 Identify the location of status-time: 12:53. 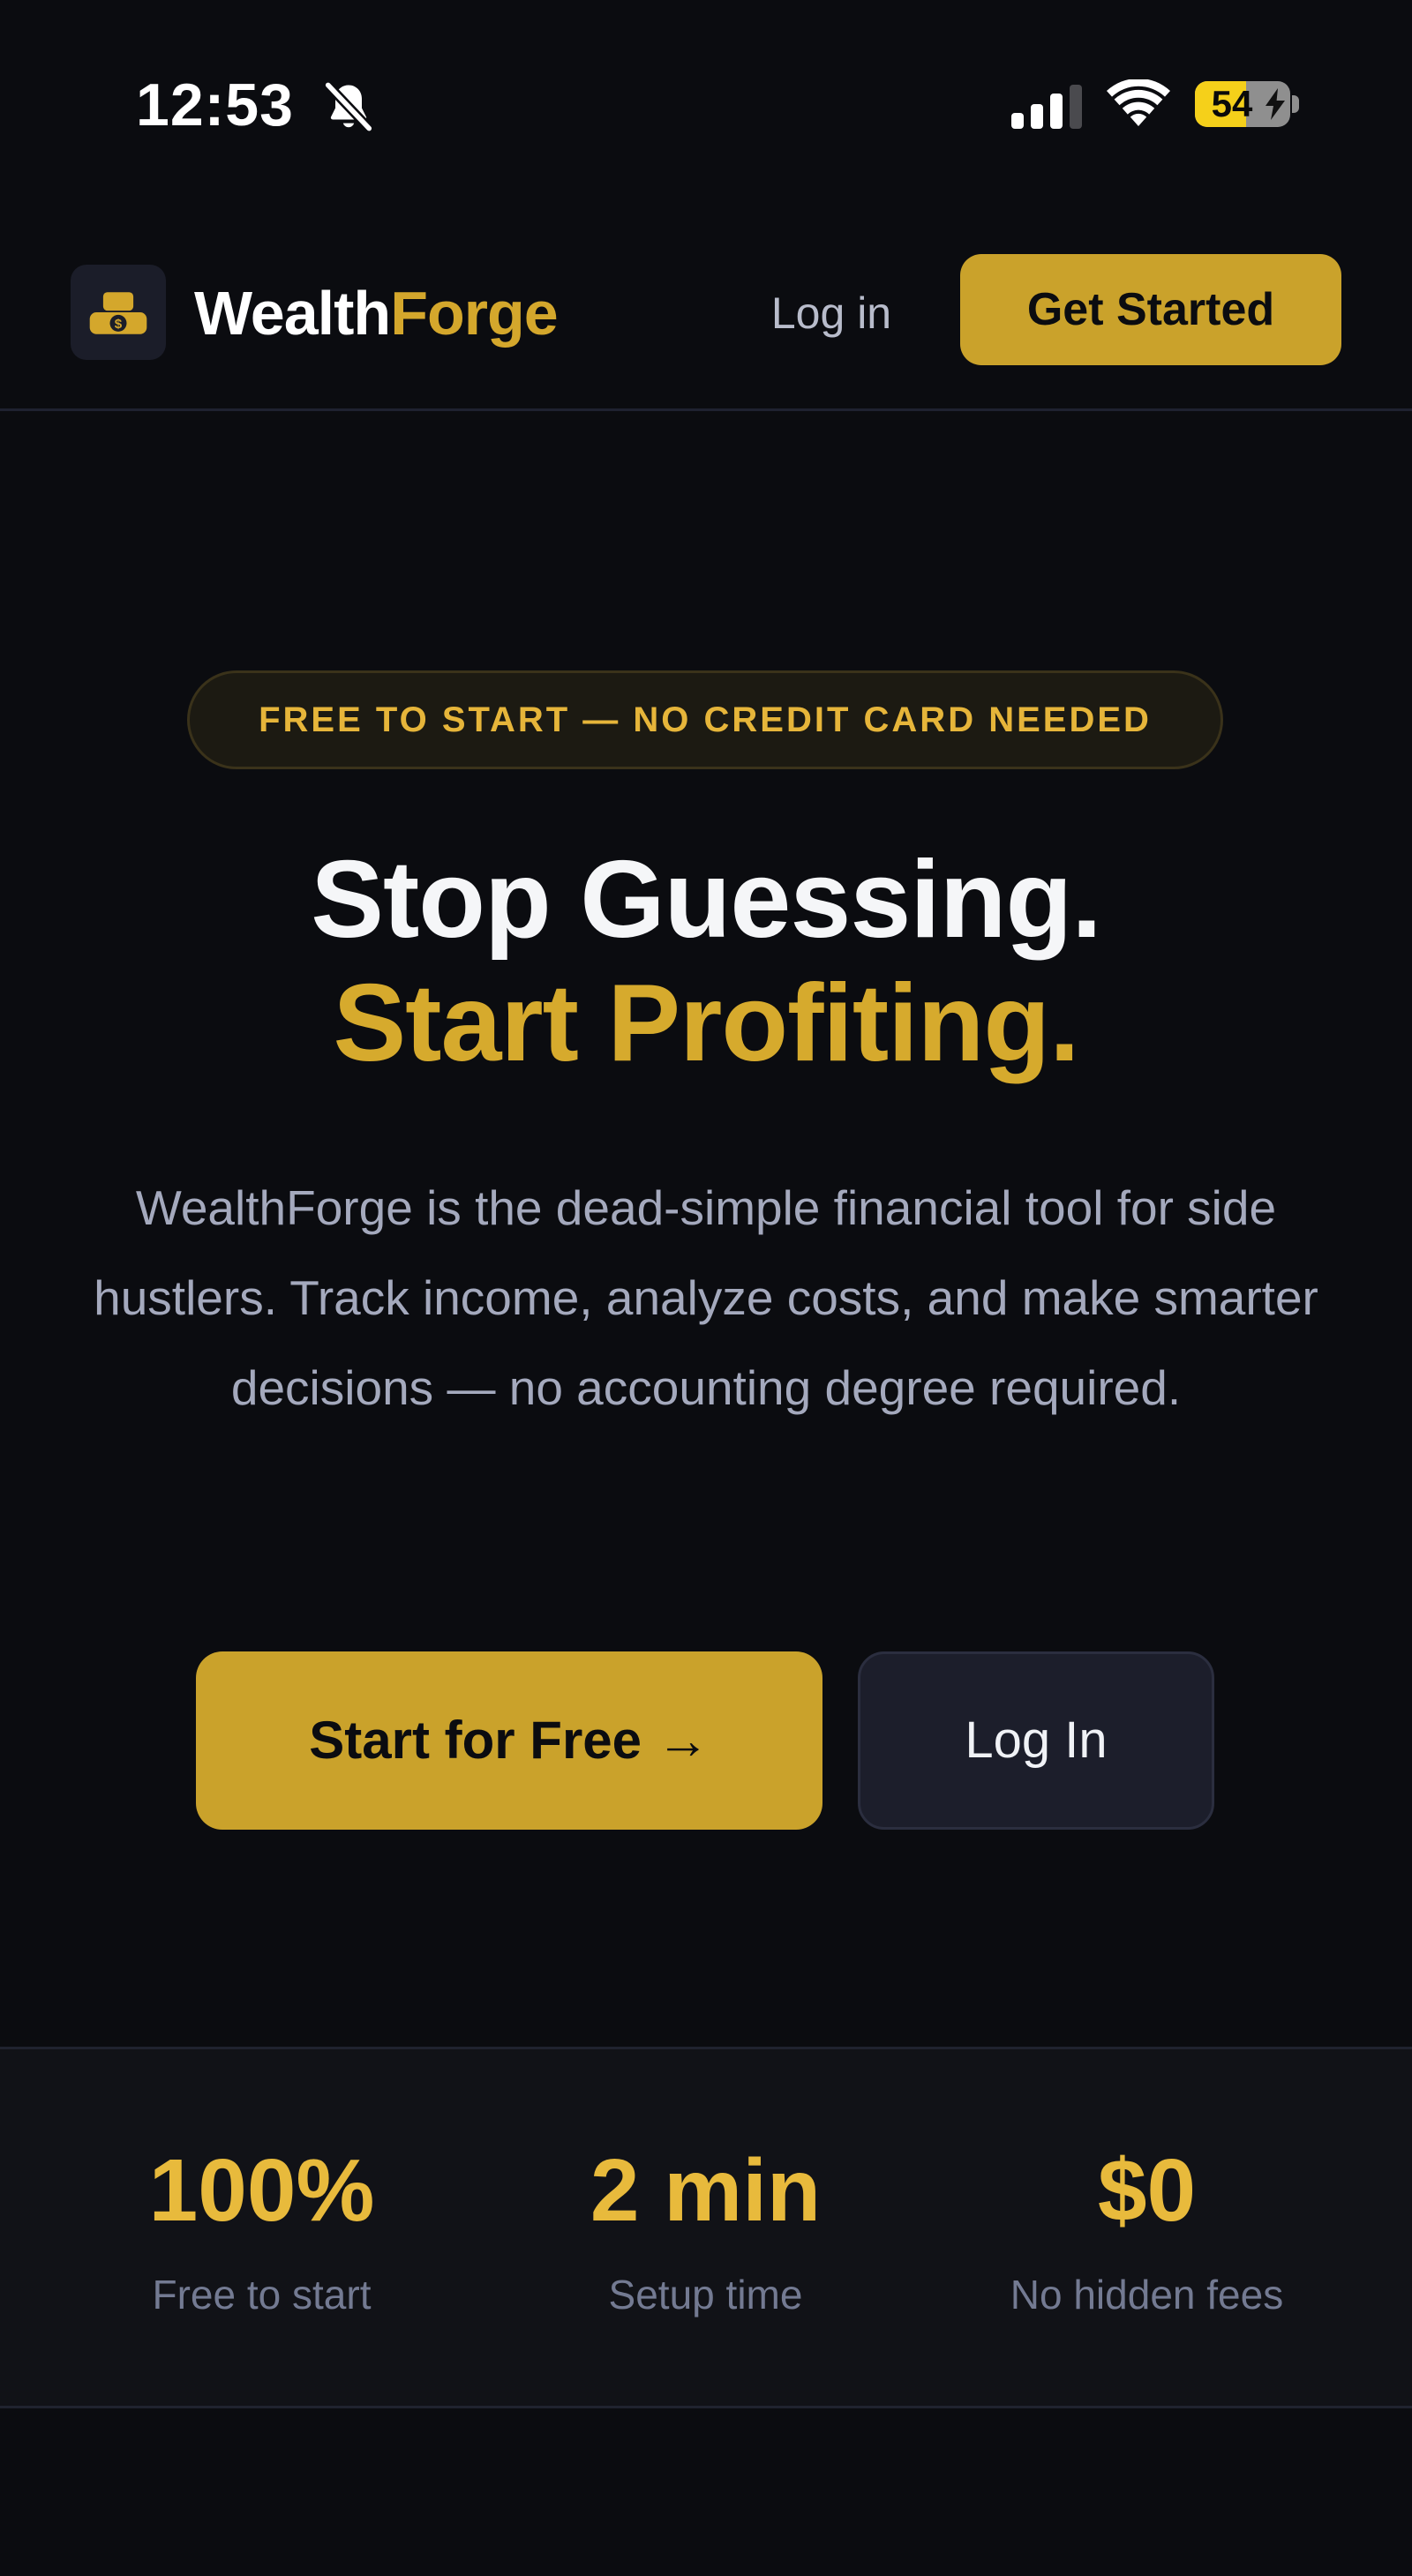
(215, 105).